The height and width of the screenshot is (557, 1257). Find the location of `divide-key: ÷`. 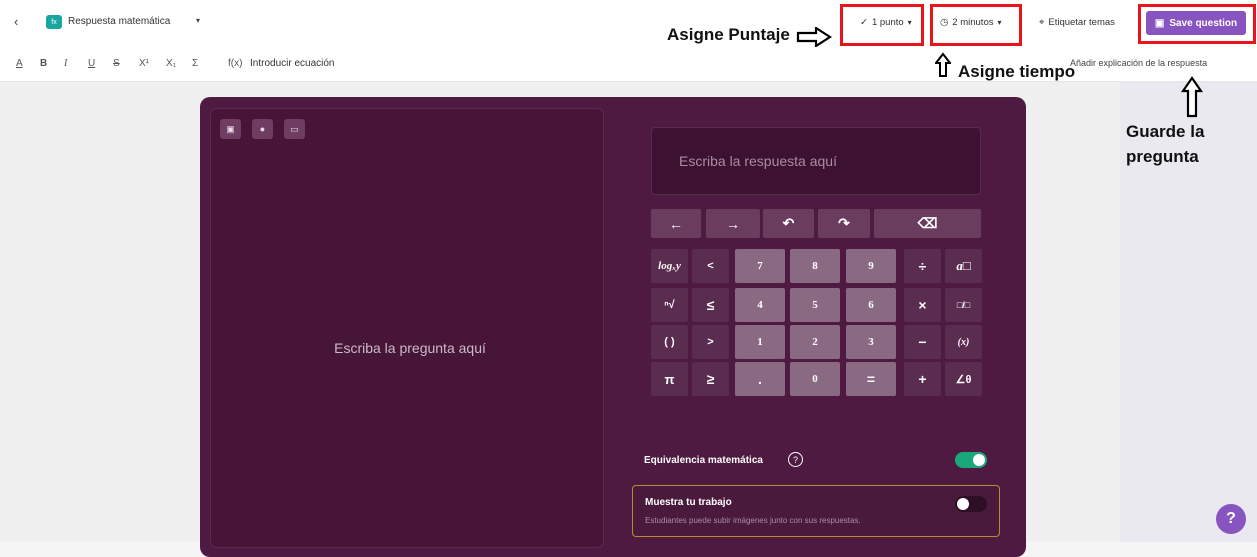

divide-key: ÷ is located at coordinates (922, 266).